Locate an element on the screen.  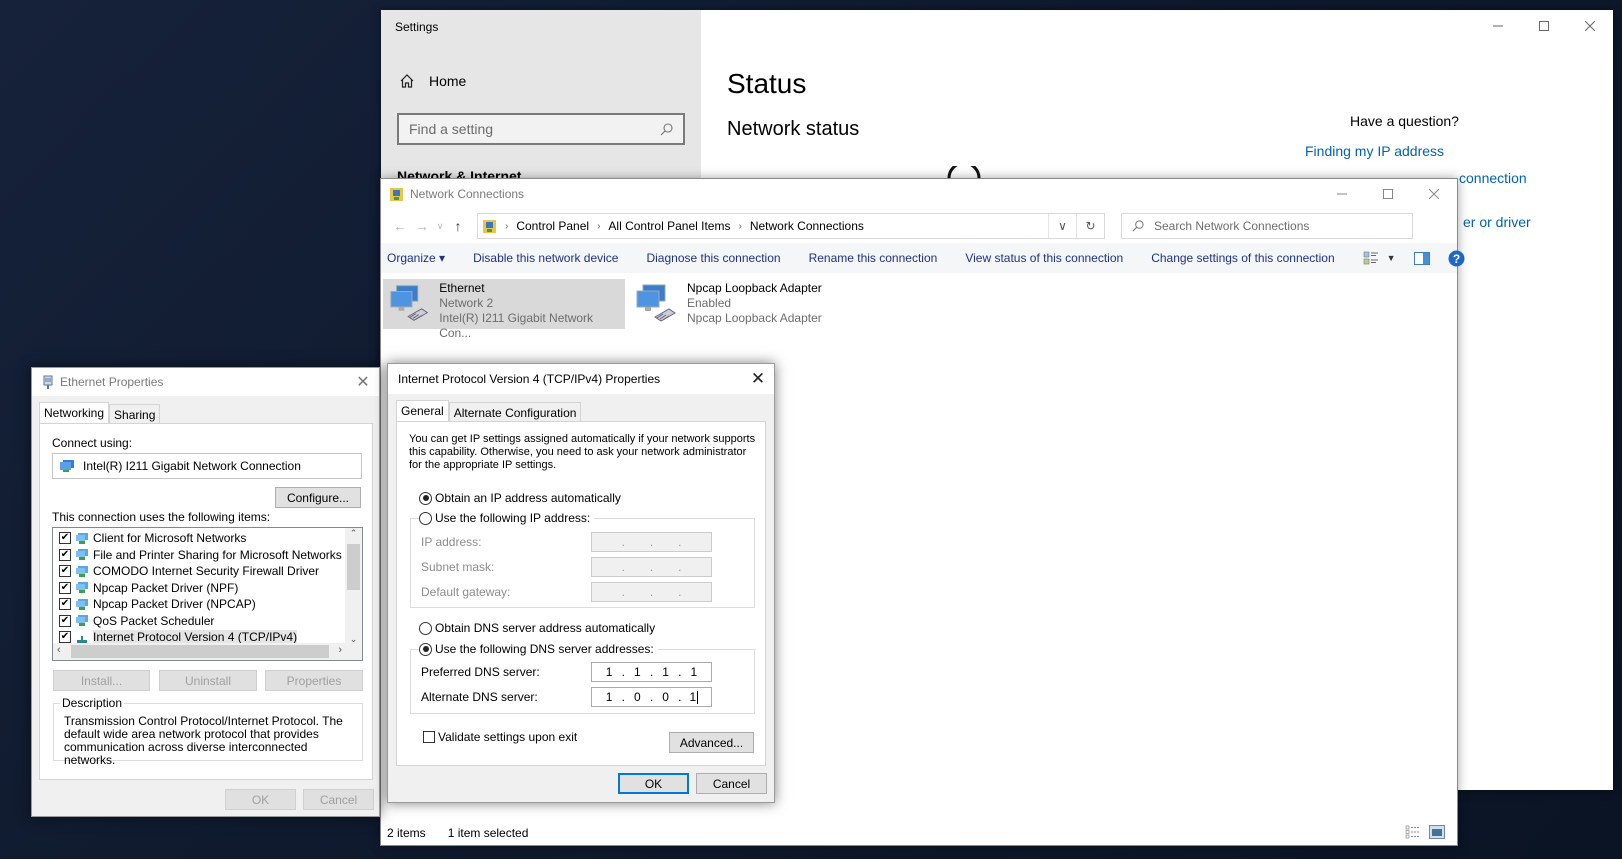
dns-auto-radio: Obtain DNS server address automatically is located at coordinates (539, 628).